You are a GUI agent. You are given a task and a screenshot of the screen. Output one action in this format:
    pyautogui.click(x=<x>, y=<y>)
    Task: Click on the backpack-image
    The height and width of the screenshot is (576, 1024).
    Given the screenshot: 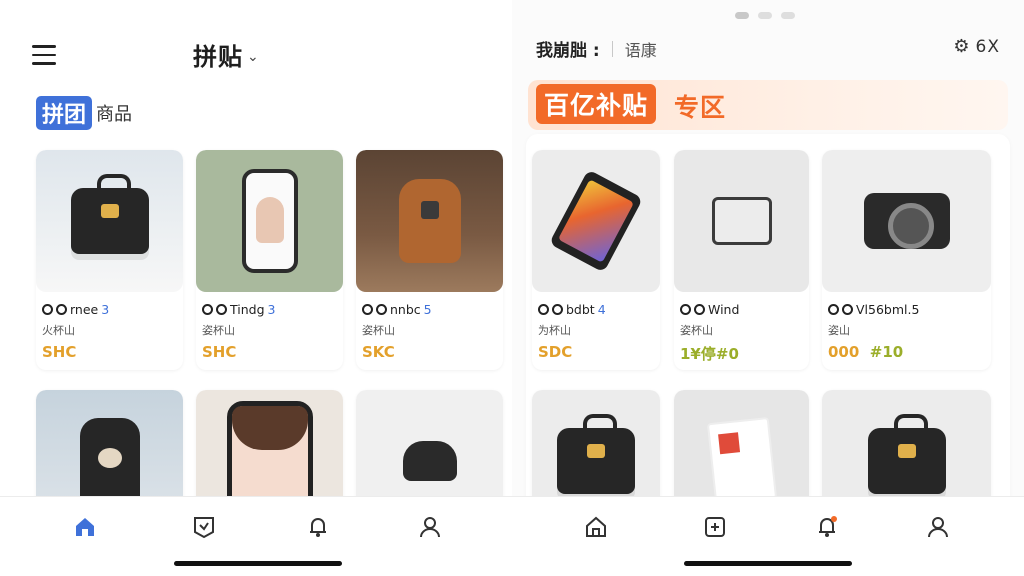 What is the action you would take?
    pyautogui.click(x=109, y=461)
    